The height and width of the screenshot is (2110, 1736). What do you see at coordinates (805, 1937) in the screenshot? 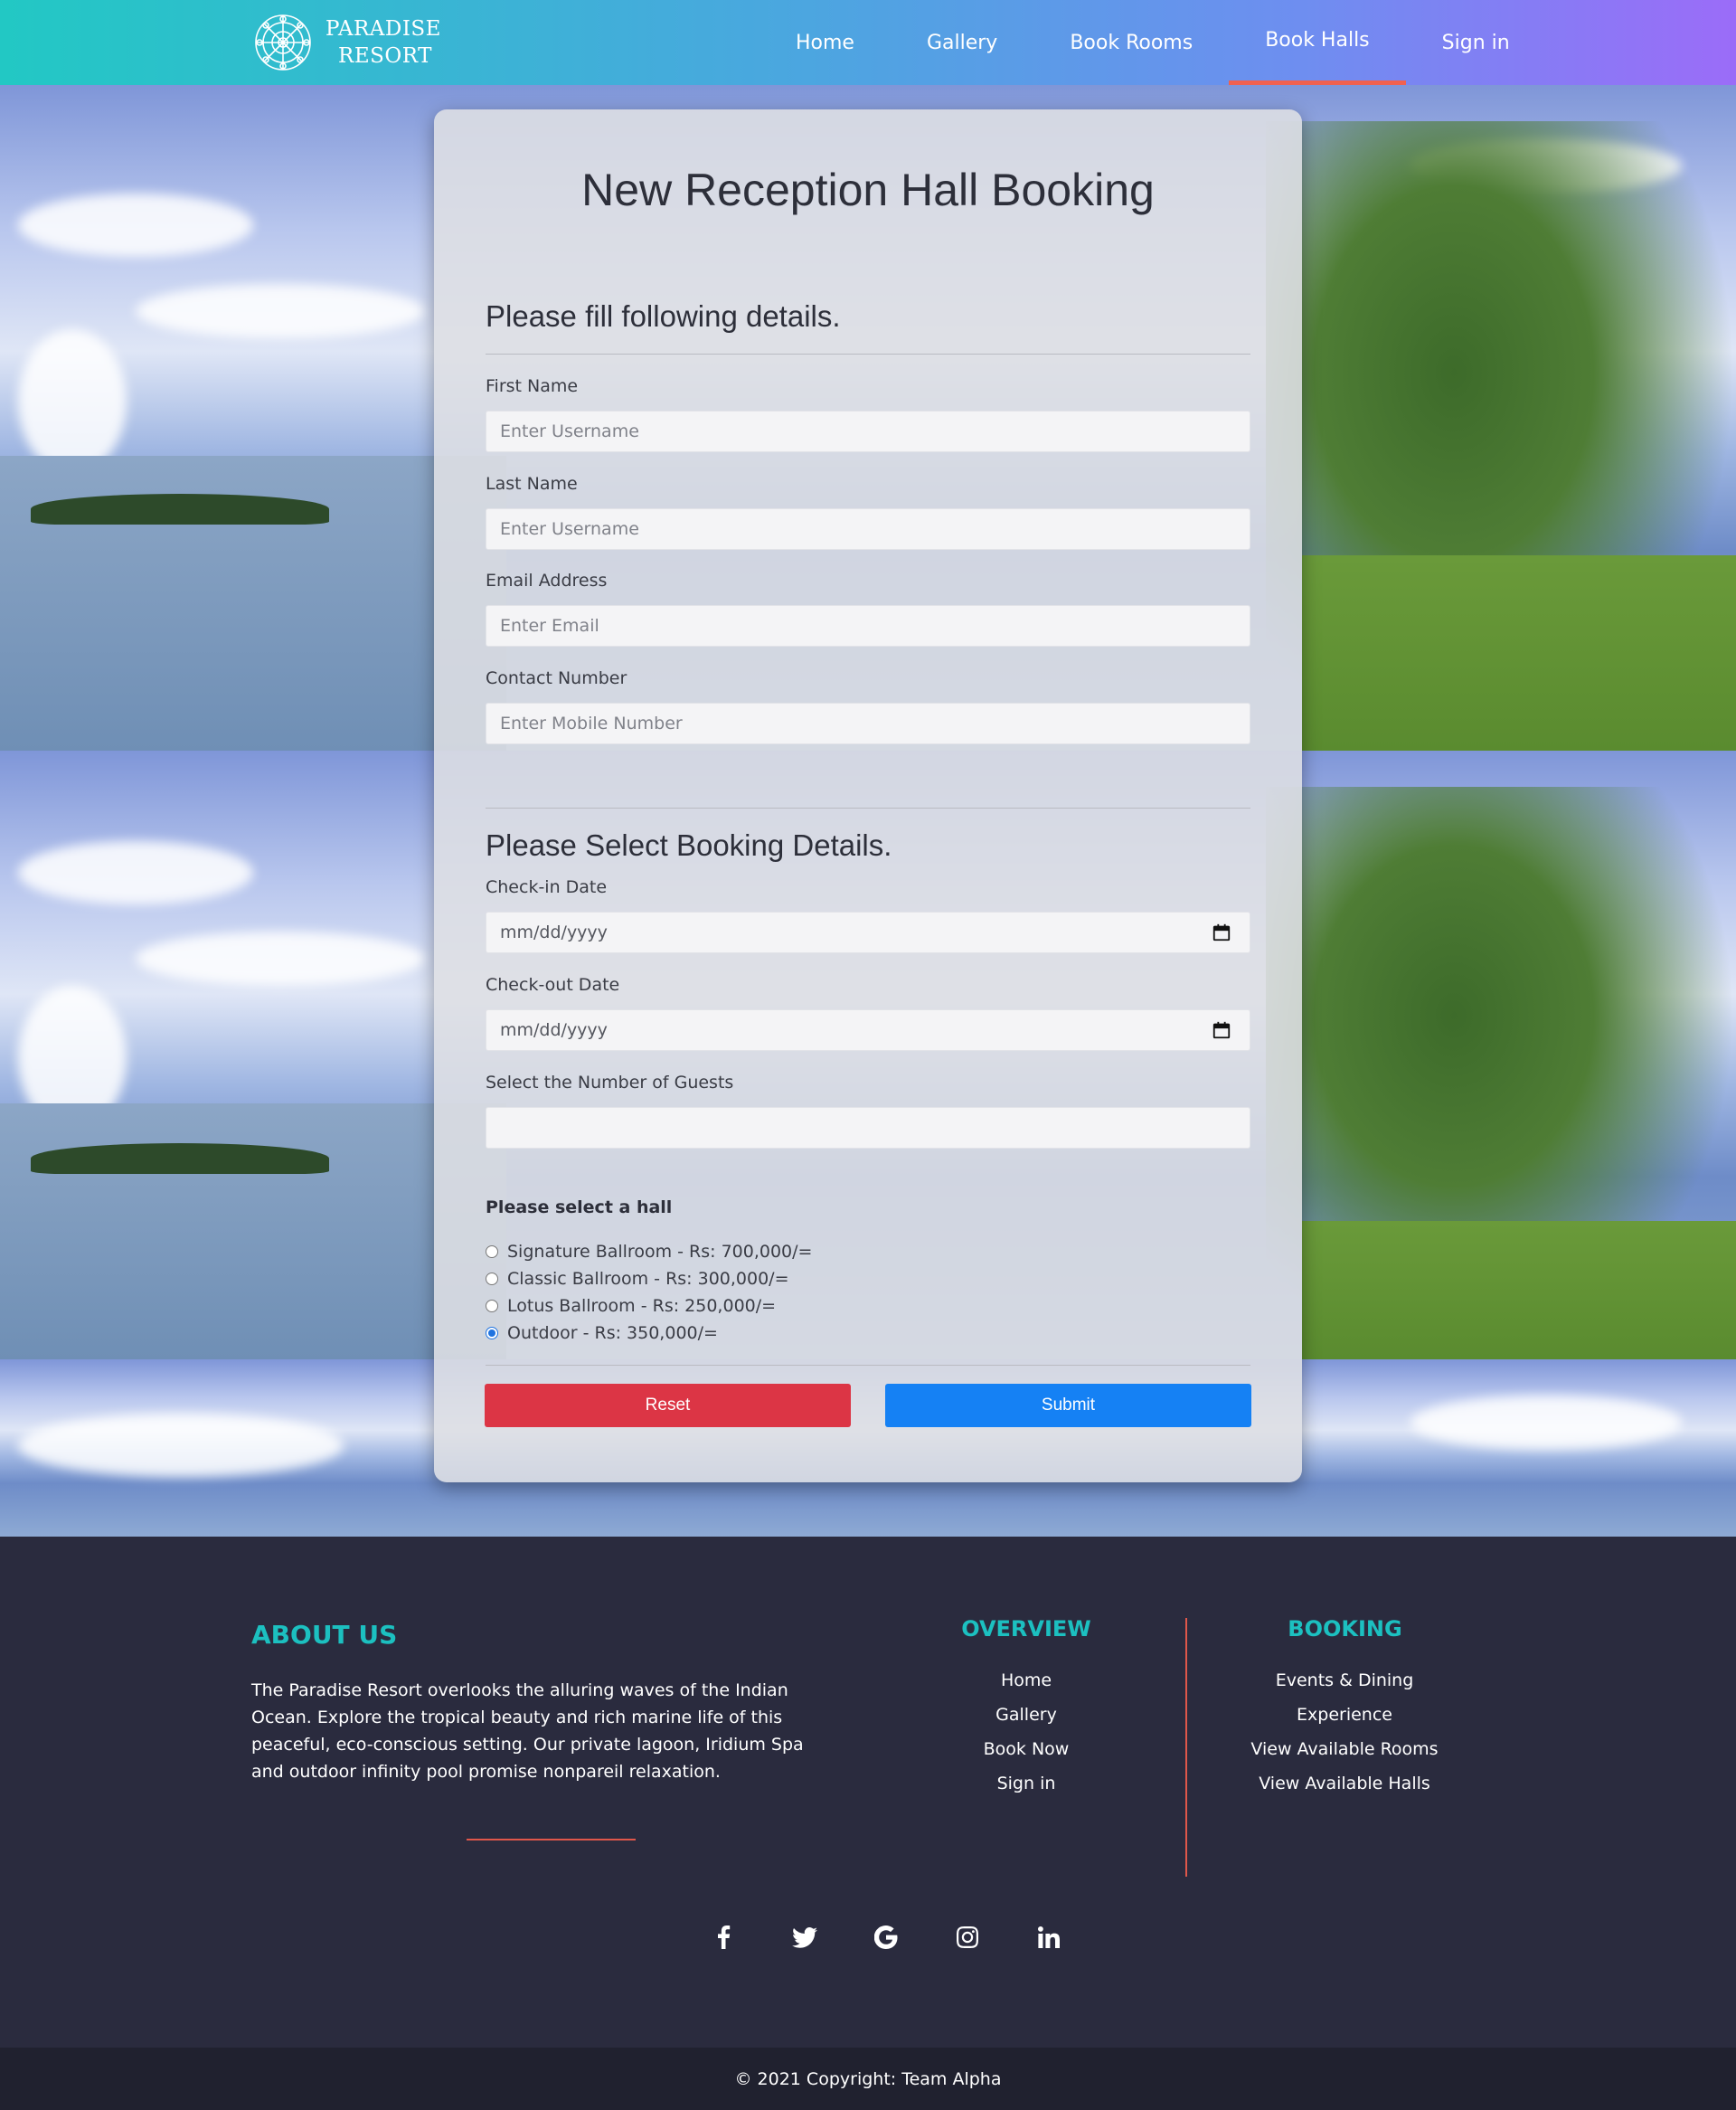
I see `twitter-icon` at bounding box center [805, 1937].